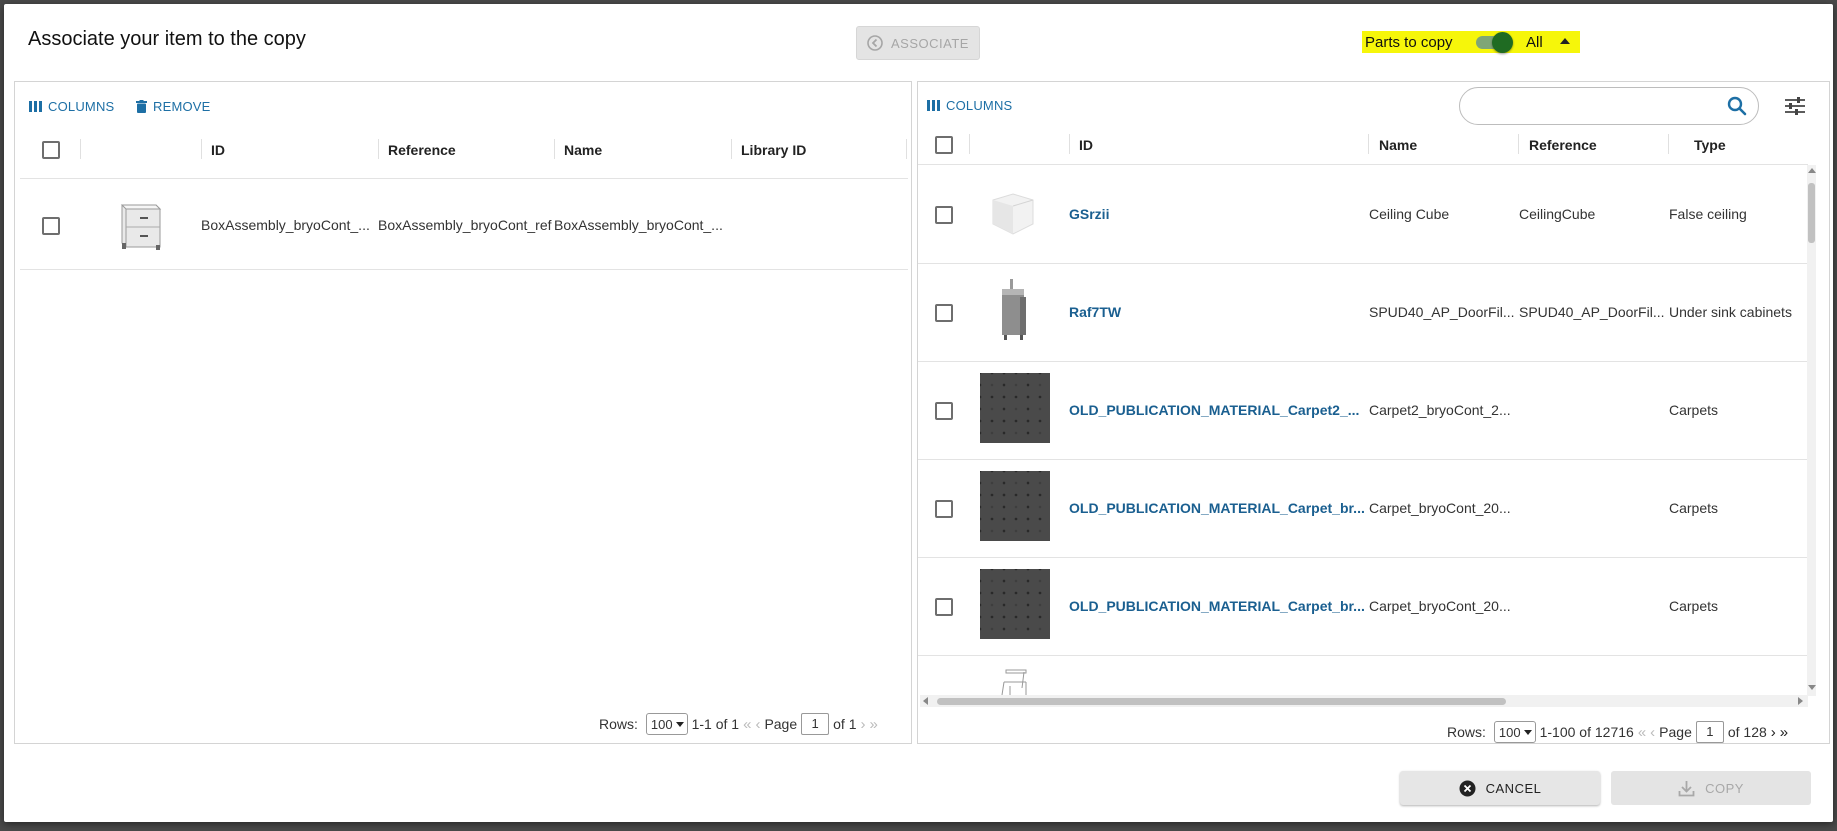  What do you see at coordinates (71, 106) in the screenshot?
I see `left-columns-button: COLUMNS` at bounding box center [71, 106].